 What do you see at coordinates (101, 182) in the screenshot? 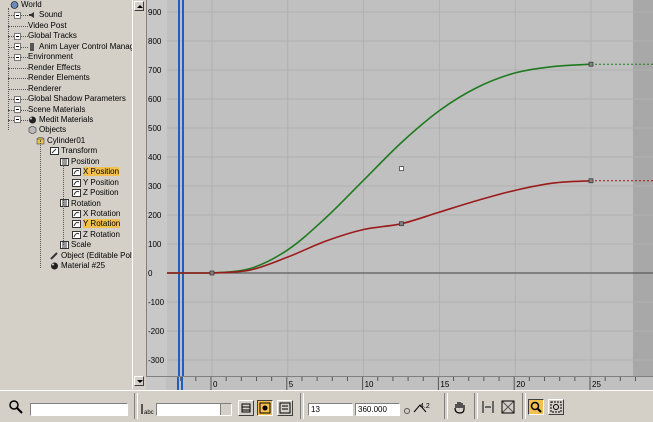
I see `tree-item-label: Y Position` at bounding box center [101, 182].